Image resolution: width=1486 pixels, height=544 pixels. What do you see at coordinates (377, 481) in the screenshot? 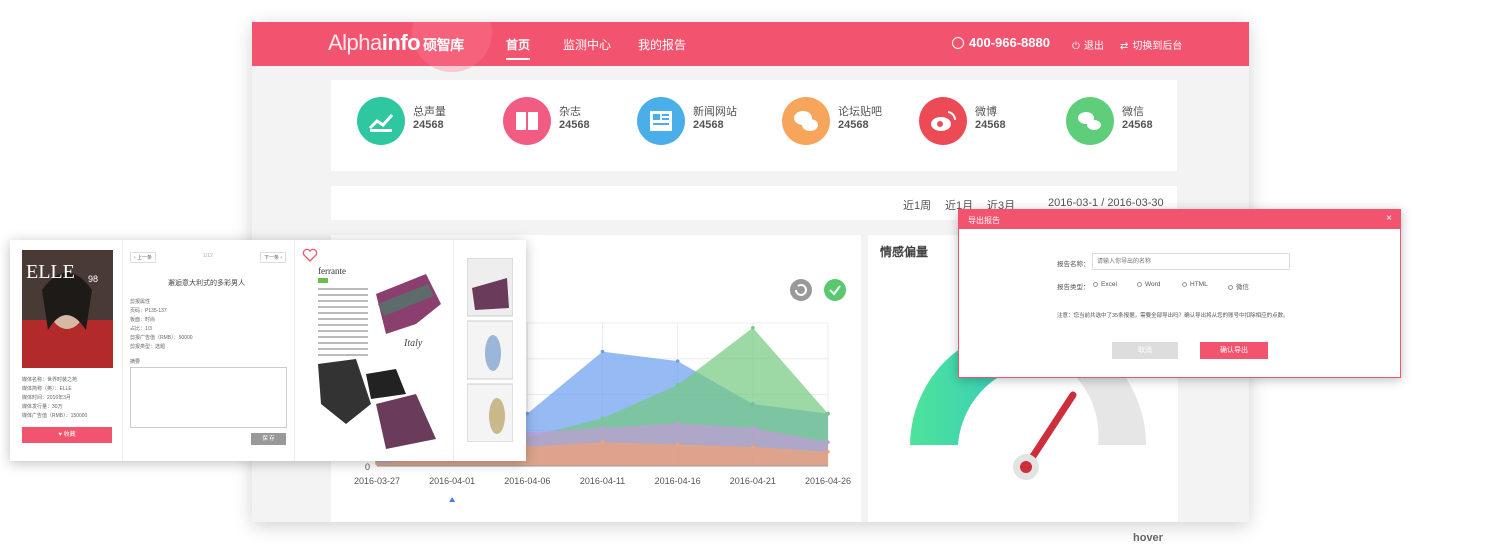
I see `x-tick-label: 2016-03-27` at bounding box center [377, 481].